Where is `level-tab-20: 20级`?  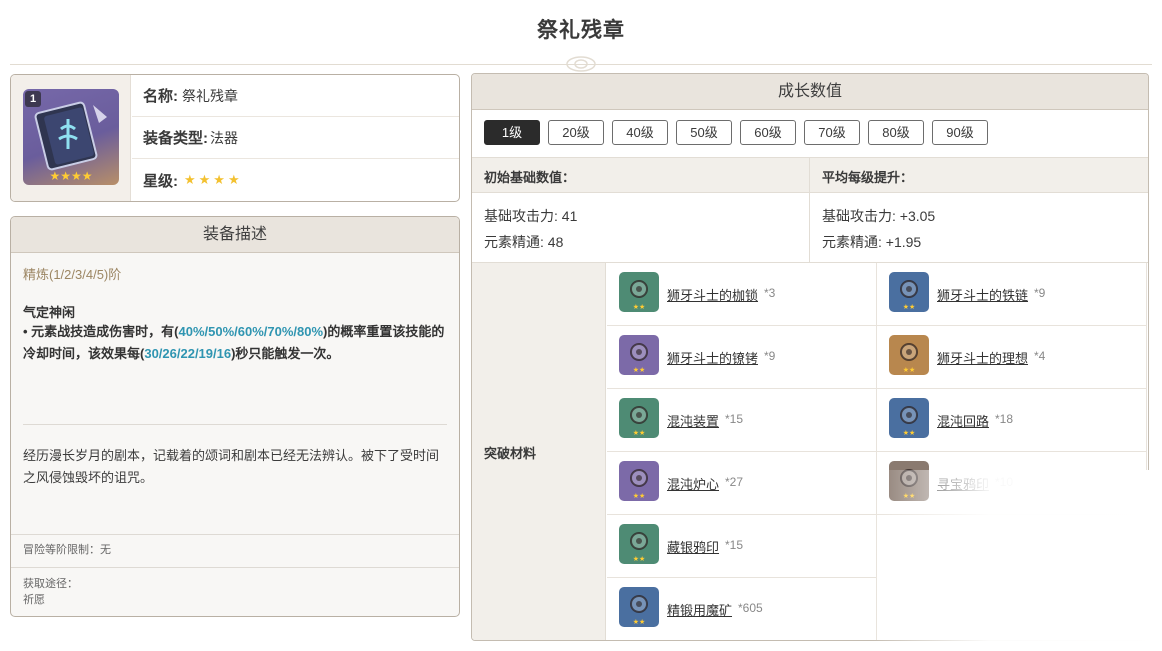
level-tab-20: 20级 is located at coordinates (576, 132).